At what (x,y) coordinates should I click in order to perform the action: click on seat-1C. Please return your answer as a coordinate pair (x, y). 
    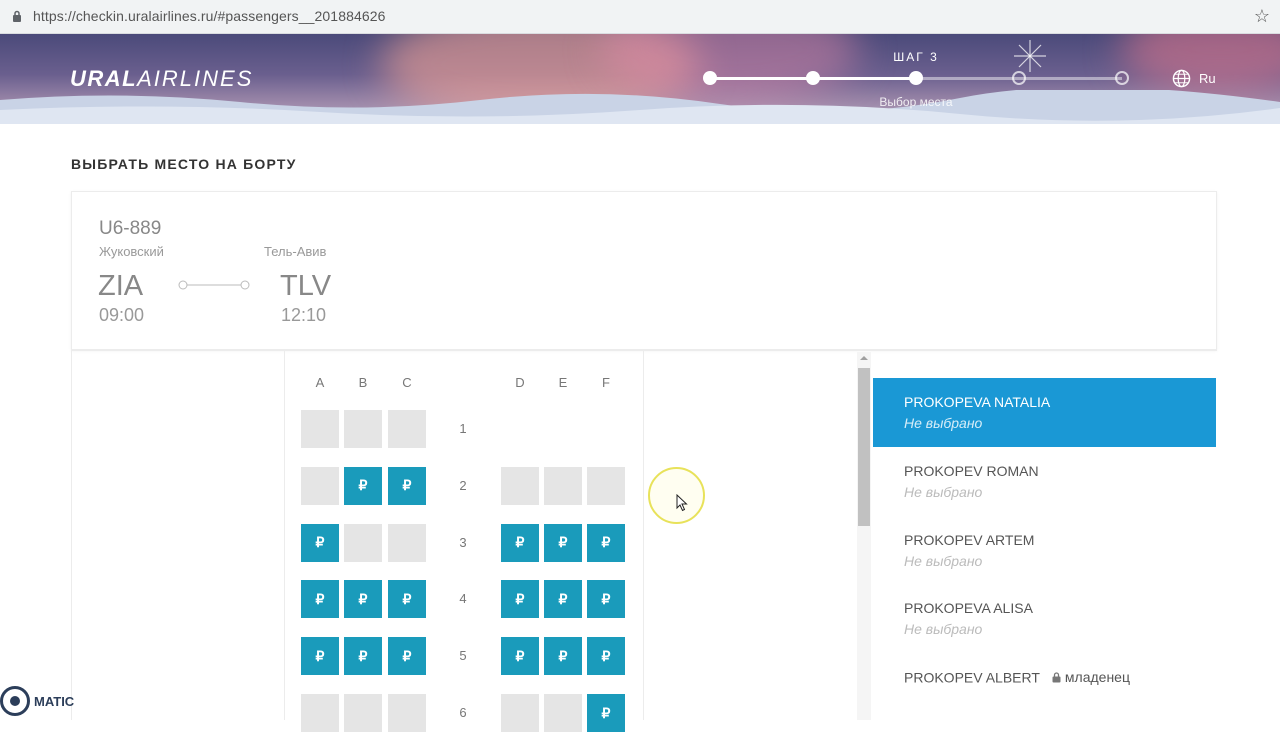
    Looking at the image, I should click on (407, 429).